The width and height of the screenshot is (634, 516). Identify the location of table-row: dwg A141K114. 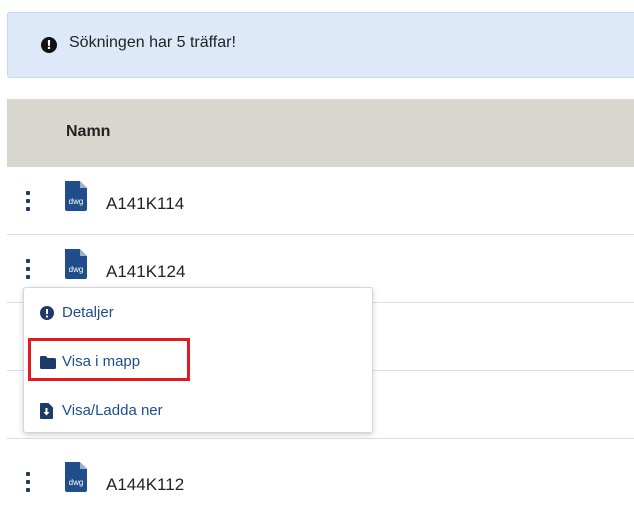
(320, 201).